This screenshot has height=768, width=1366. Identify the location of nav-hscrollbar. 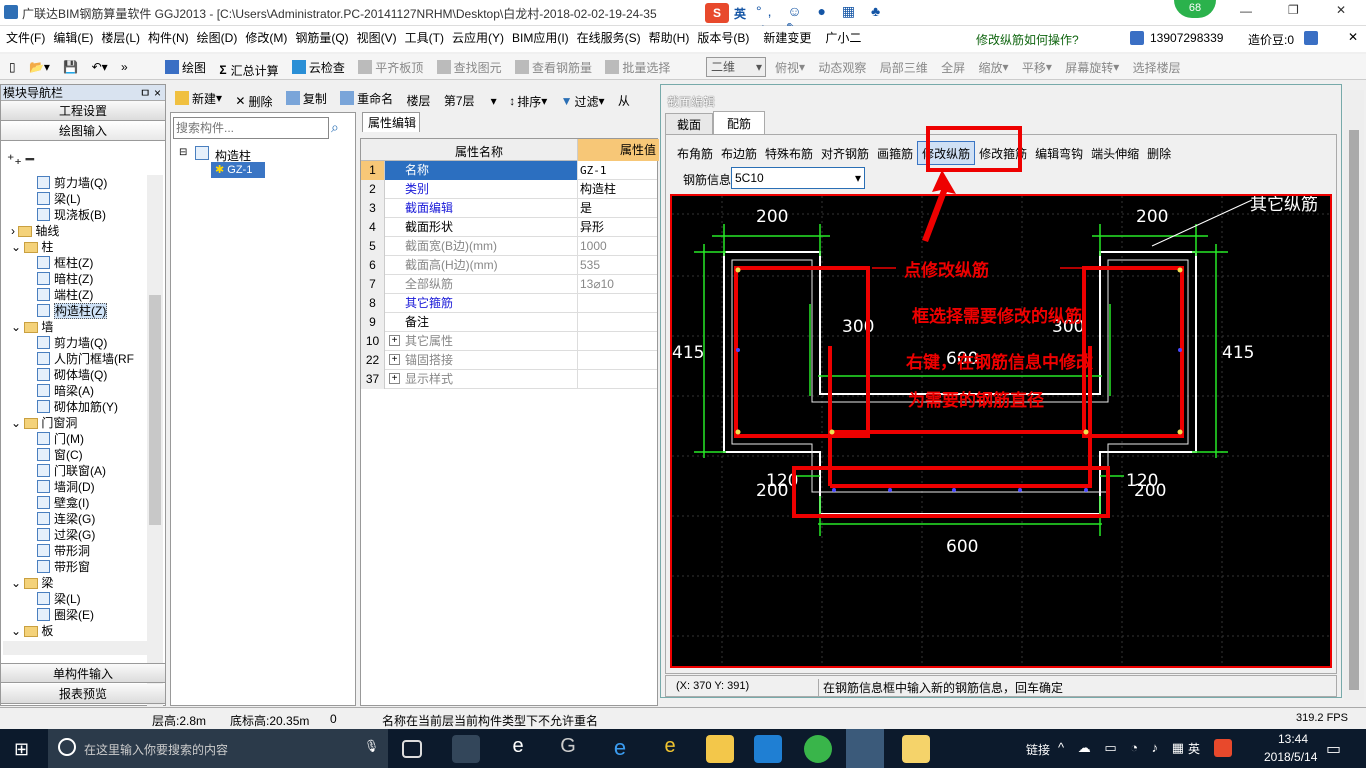
(75, 648).